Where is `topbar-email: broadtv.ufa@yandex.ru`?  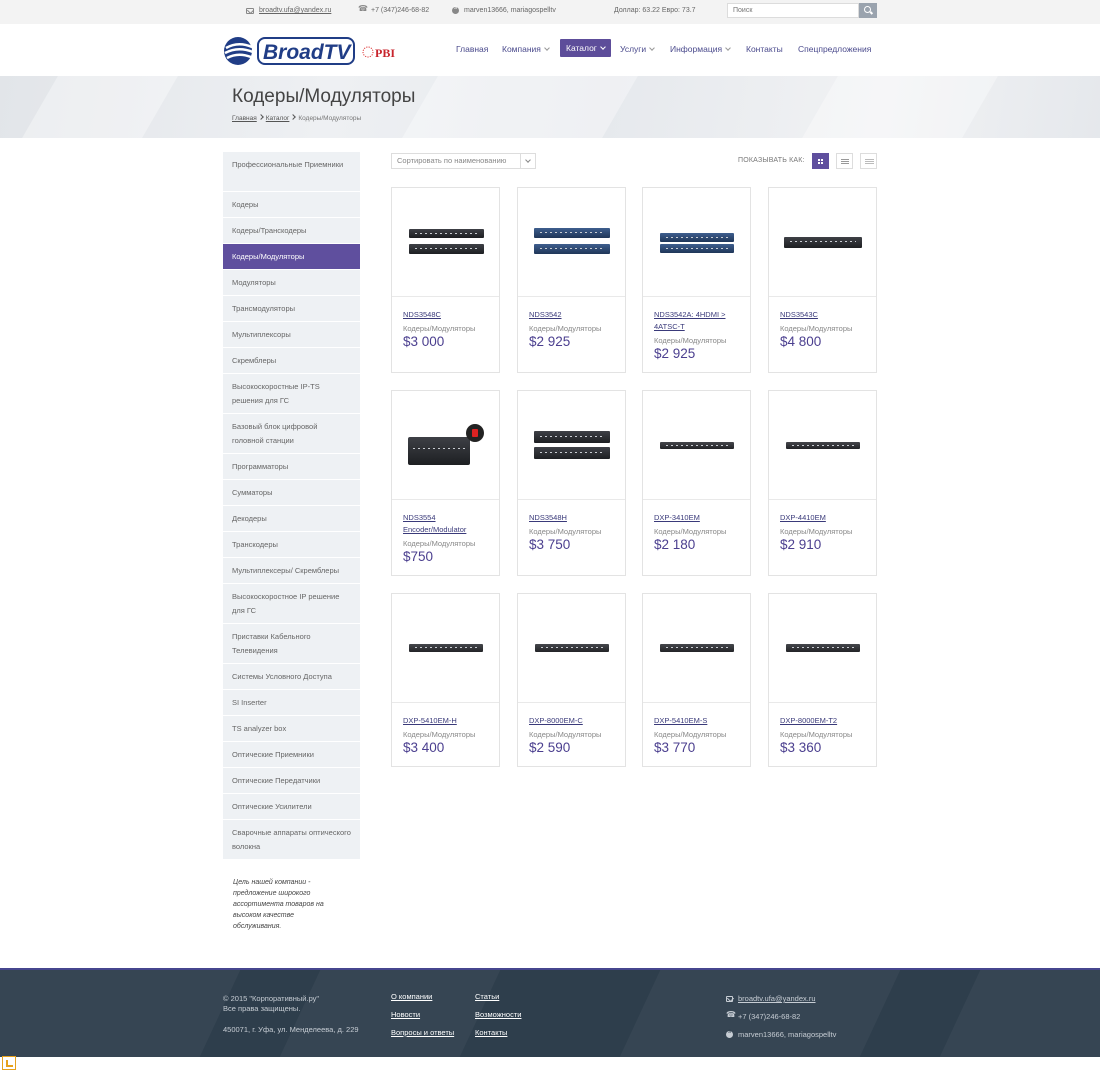
topbar-email: broadtv.ufa@yandex.ru is located at coordinates (288, 10).